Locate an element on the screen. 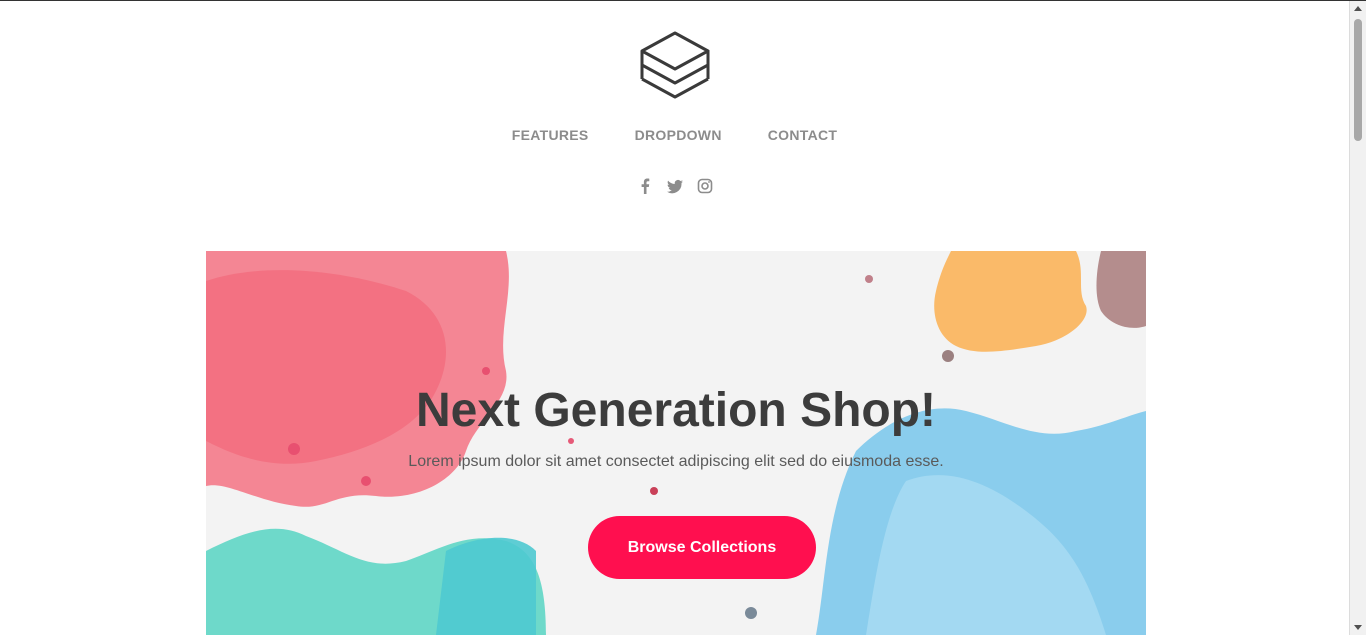 This screenshot has height=635, width=1366. social-links is located at coordinates (674, 186).